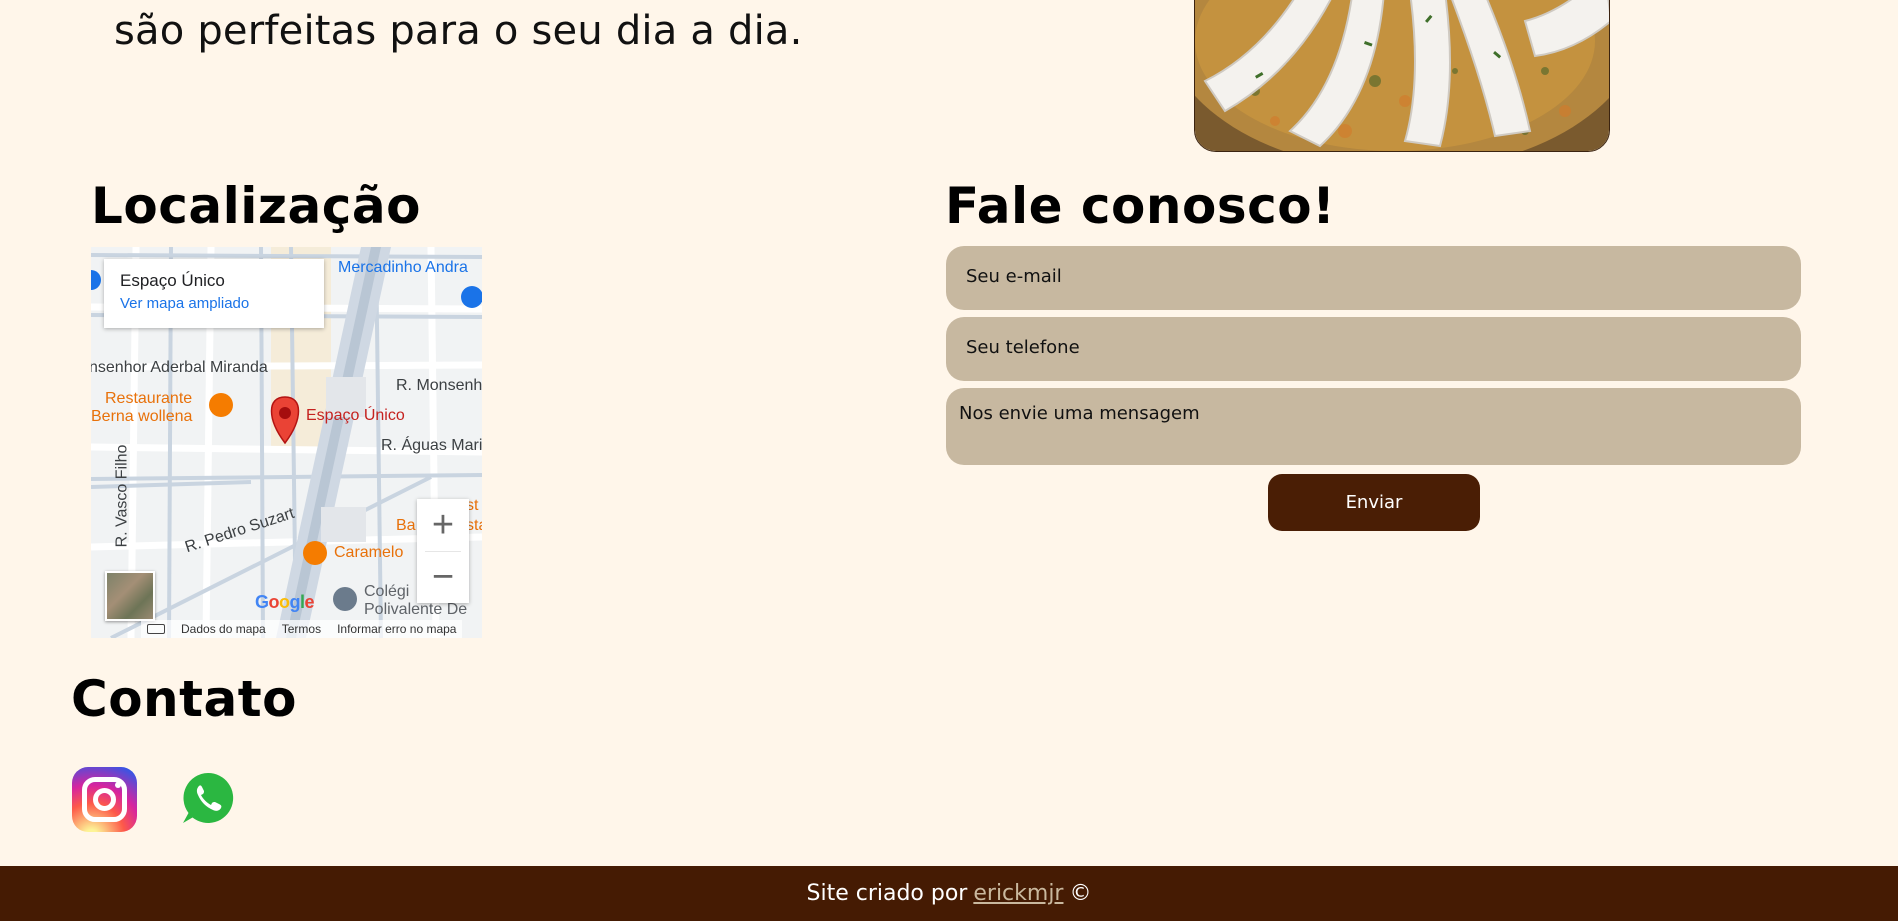 This screenshot has width=1898, height=921. Describe the element at coordinates (443, 577) in the screenshot. I see `zoom-out-button: −` at that location.